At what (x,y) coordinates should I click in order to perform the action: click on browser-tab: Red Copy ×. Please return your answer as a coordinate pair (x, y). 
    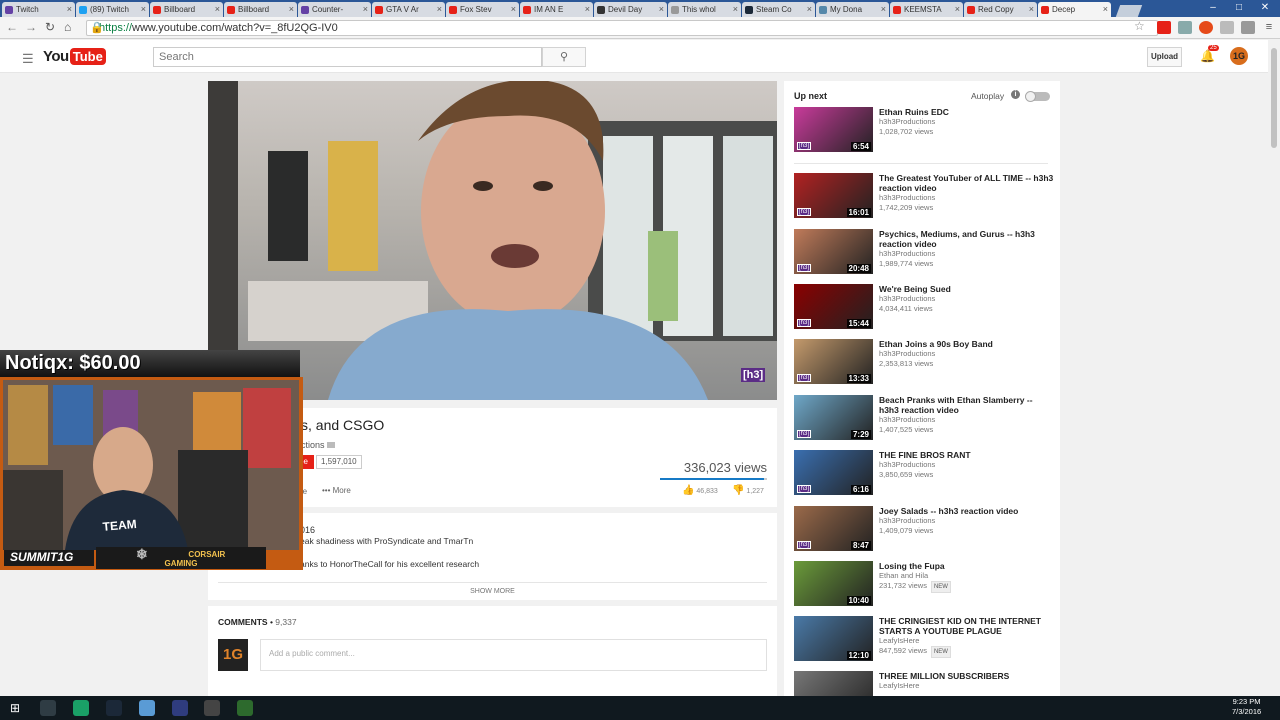
    Looking at the image, I should click on (1000, 9).